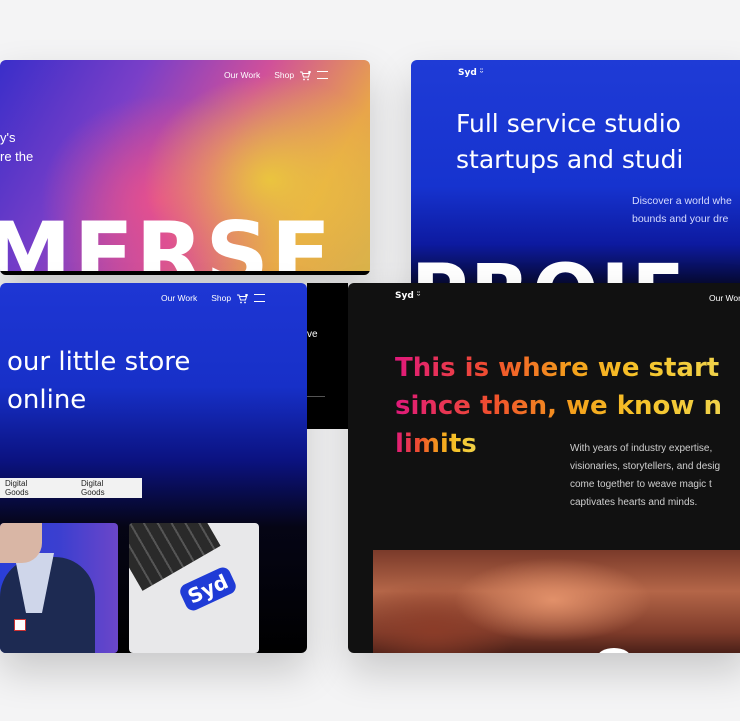 The image size is (740, 721). What do you see at coordinates (316, 396) in the screenshot?
I see `divider-line` at bounding box center [316, 396].